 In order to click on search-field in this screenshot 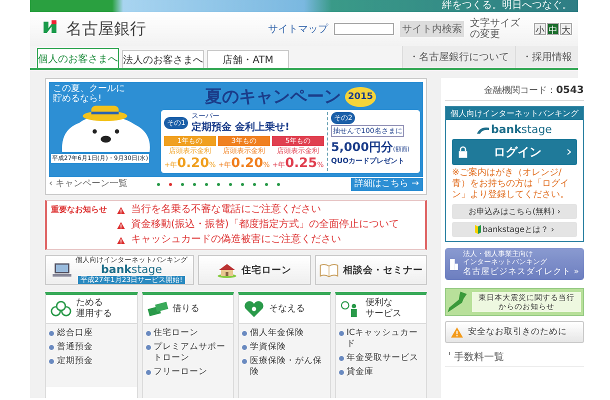, I will do `click(364, 29)`.